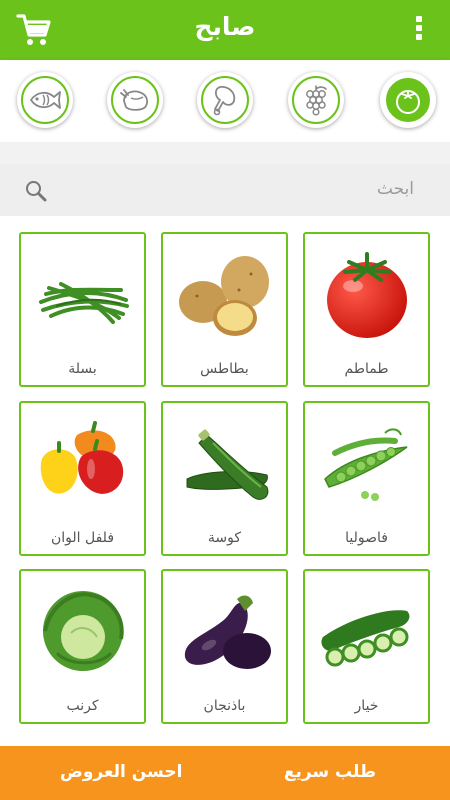 The image size is (450, 800). I want to click on product-label: بسلة, so click(82, 369).